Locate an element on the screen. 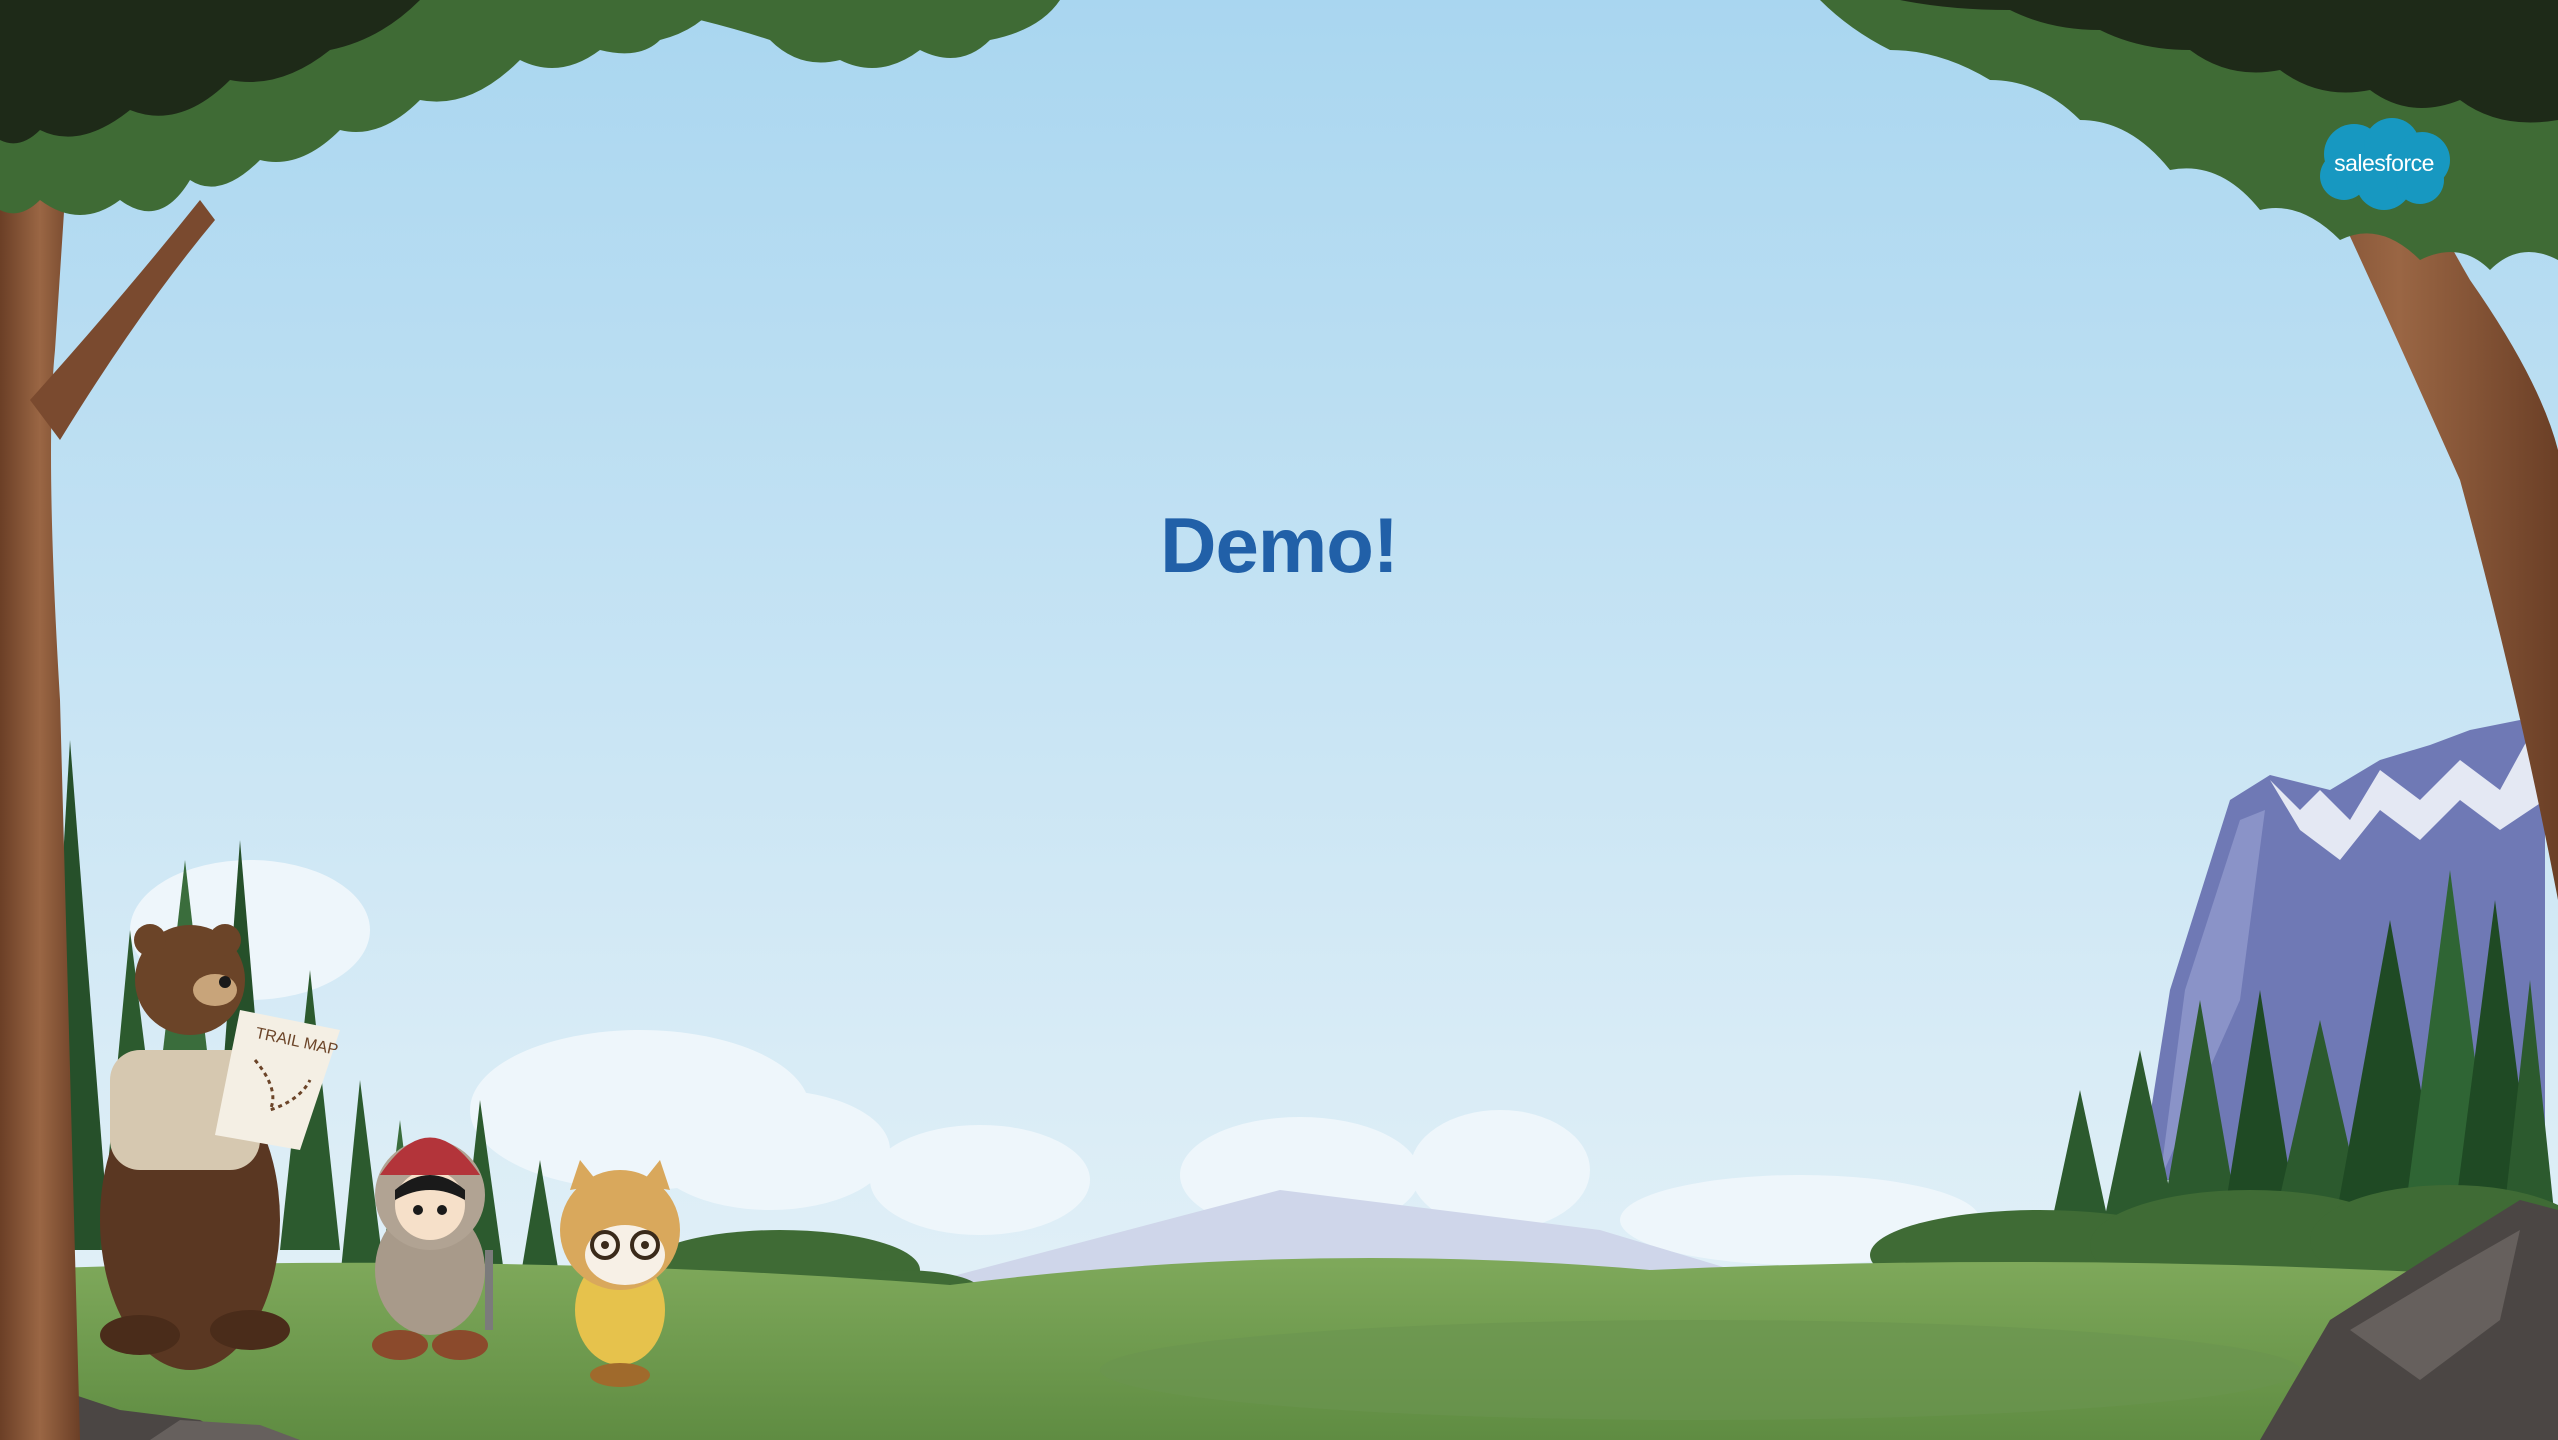 This screenshot has width=2558, height=1440. logo-text: salesforce is located at coordinates (2384, 163).